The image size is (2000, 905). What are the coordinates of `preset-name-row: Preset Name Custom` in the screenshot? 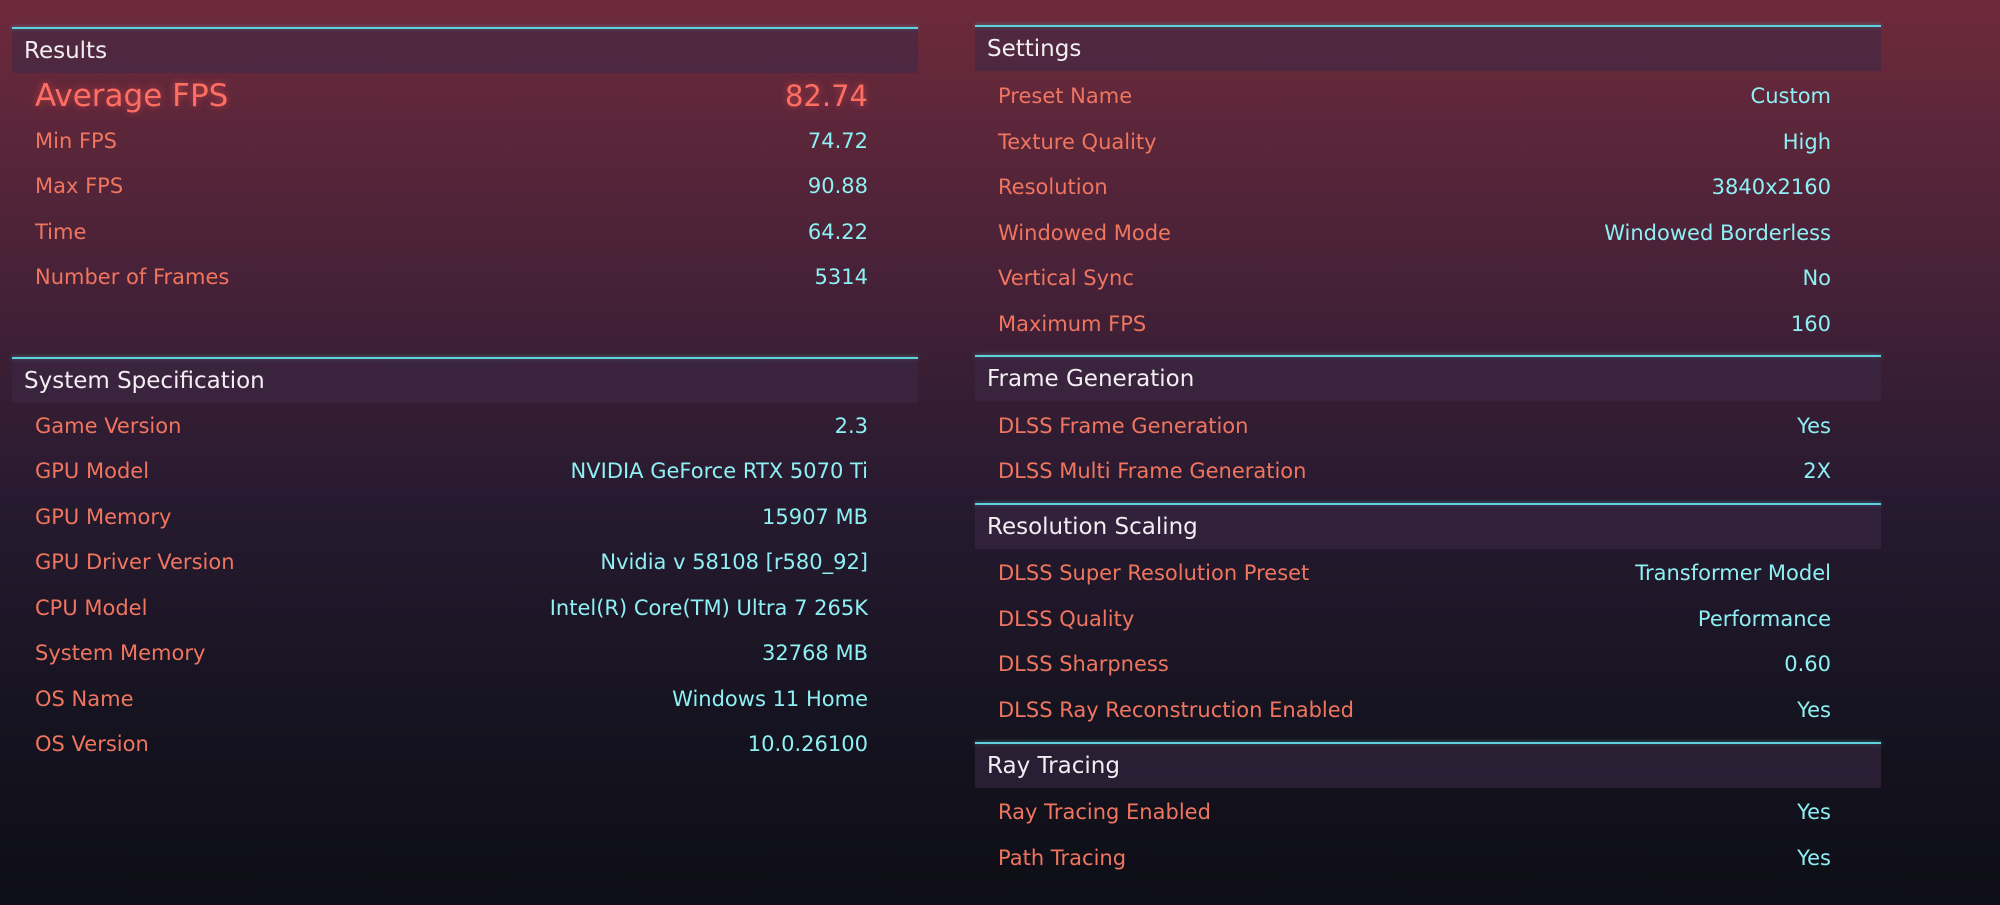 It's located at (1428, 96).